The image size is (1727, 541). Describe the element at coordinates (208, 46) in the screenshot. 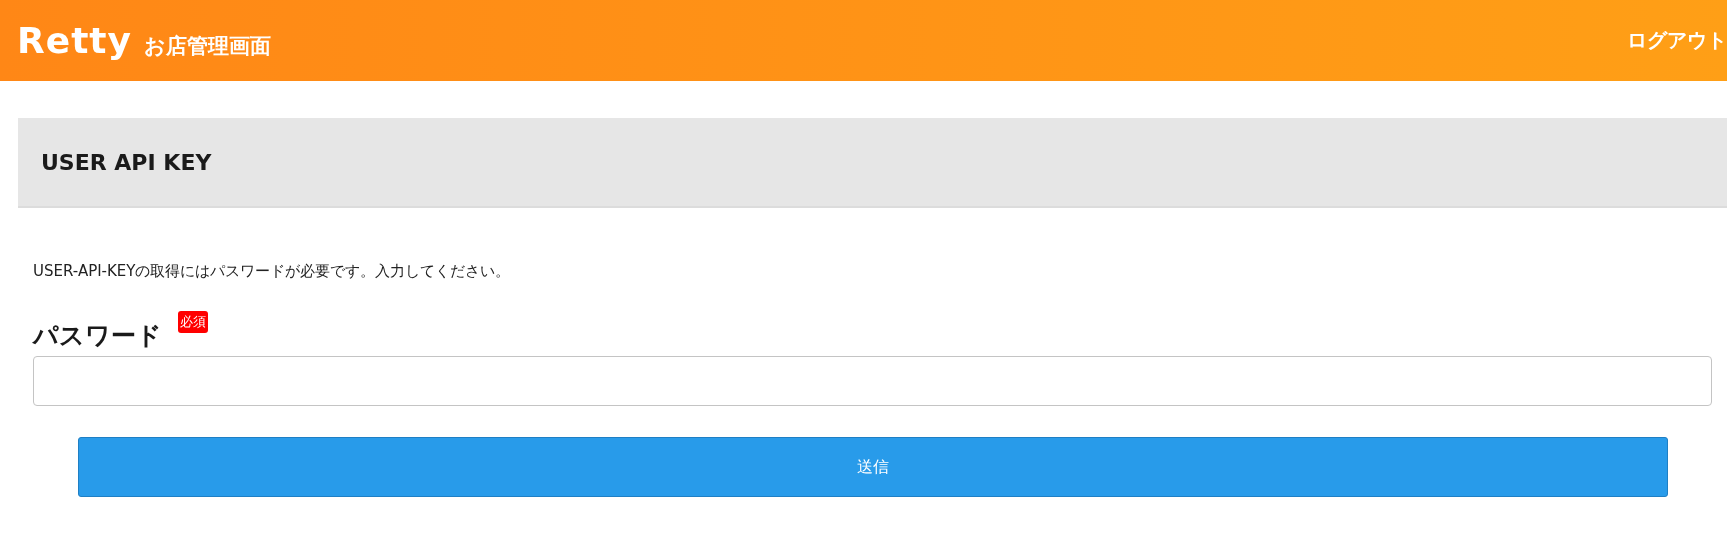

I see `page-title: お店管理画面` at that location.